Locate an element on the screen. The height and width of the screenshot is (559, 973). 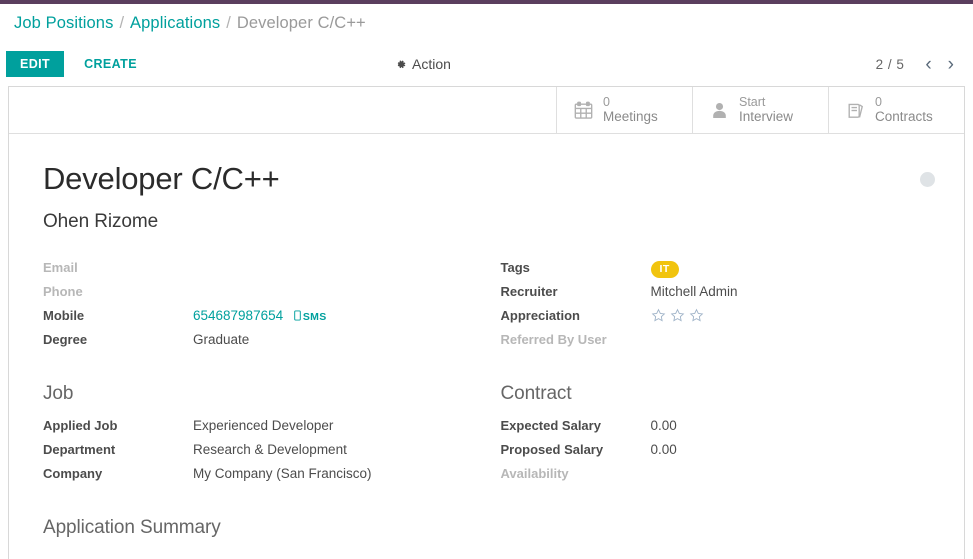
field-row-expected-salary: Expected Salary 0.00 is located at coordinates (710, 429).